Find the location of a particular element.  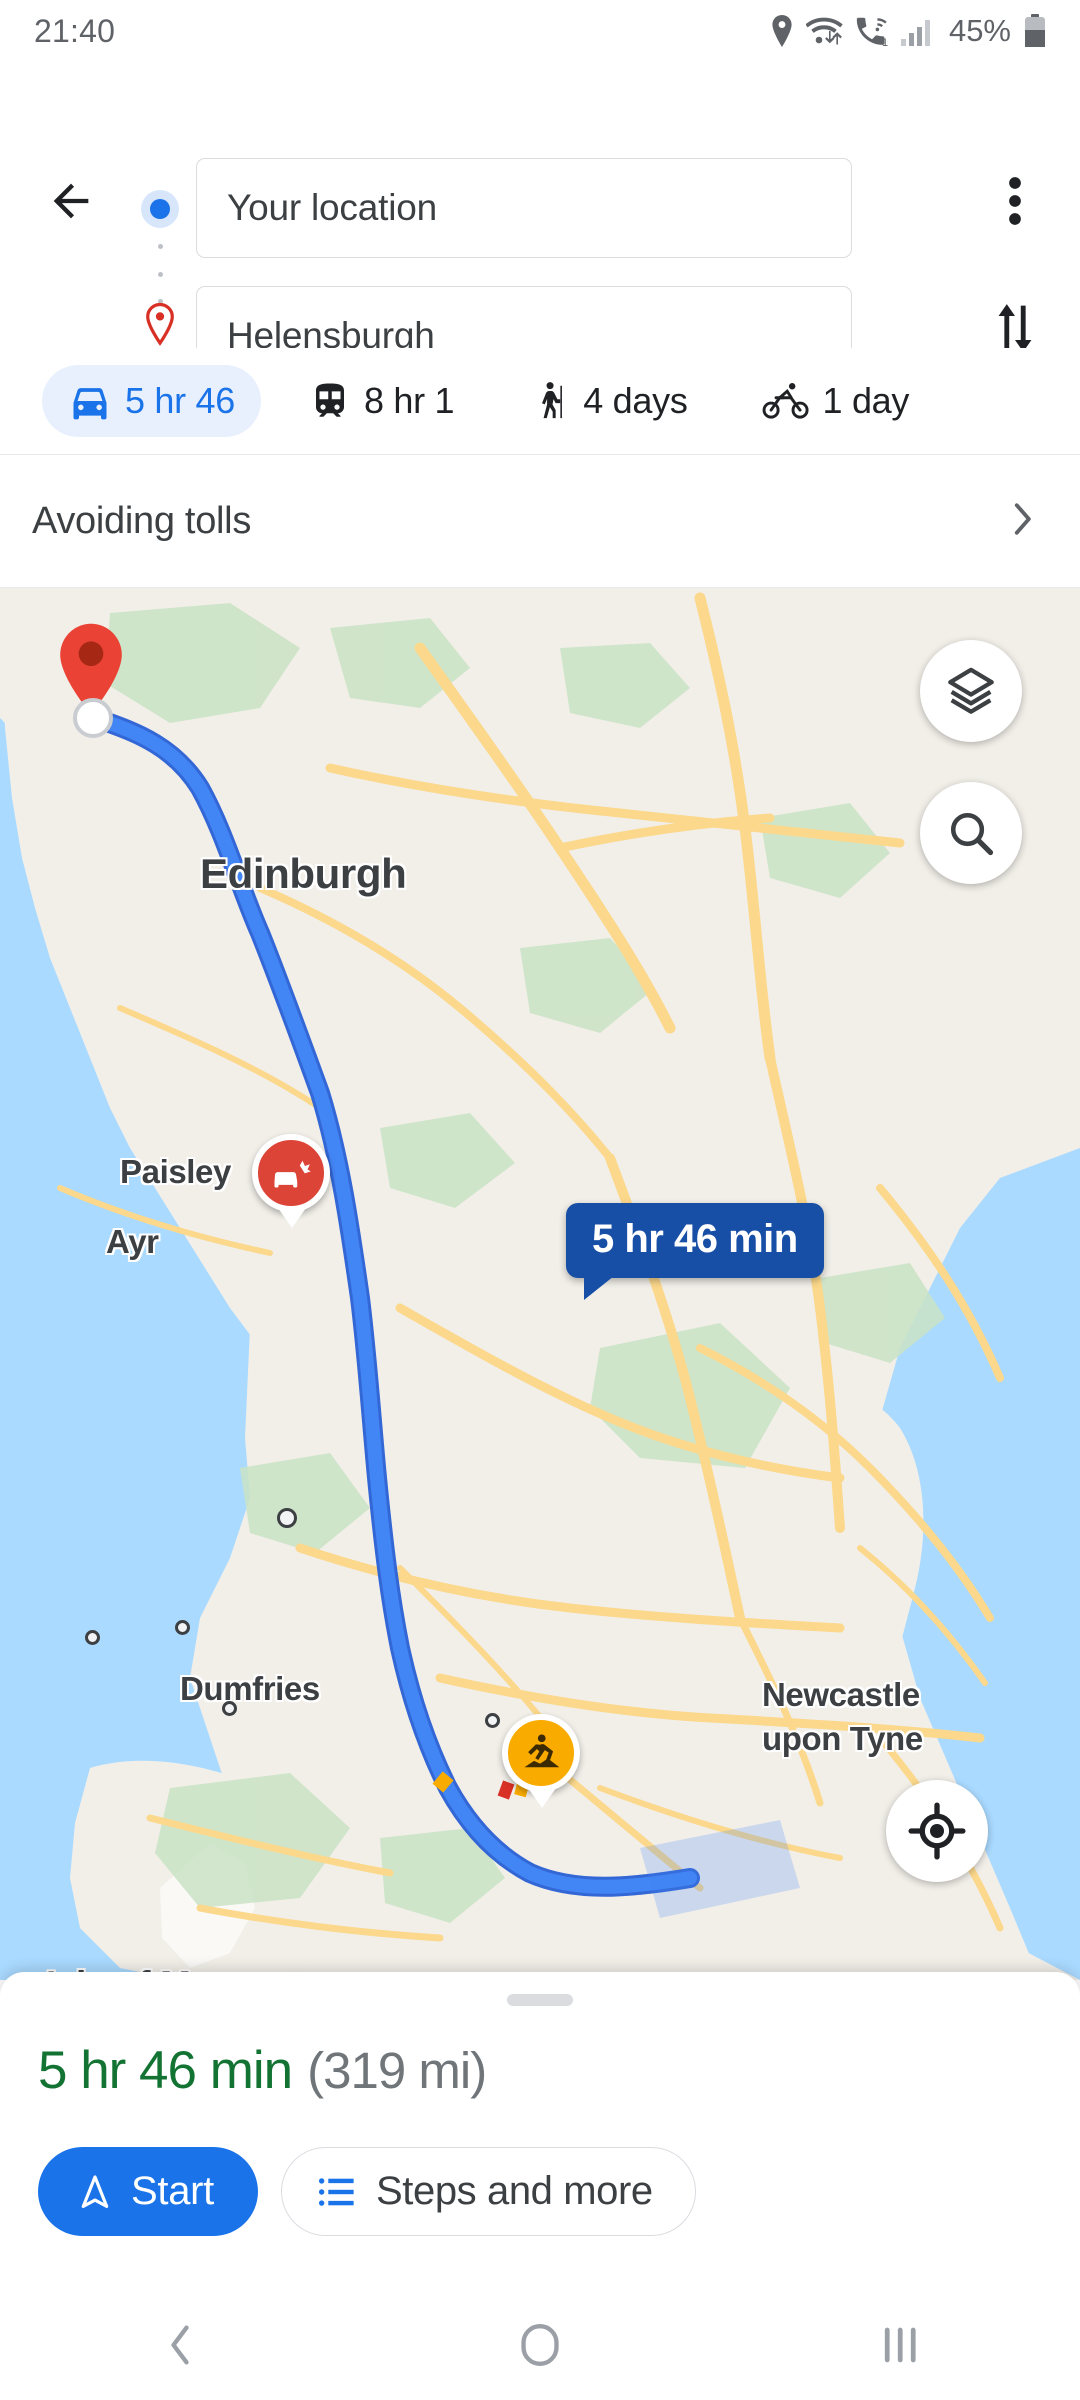

signal-bars-icon is located at coordinates (916, 31).